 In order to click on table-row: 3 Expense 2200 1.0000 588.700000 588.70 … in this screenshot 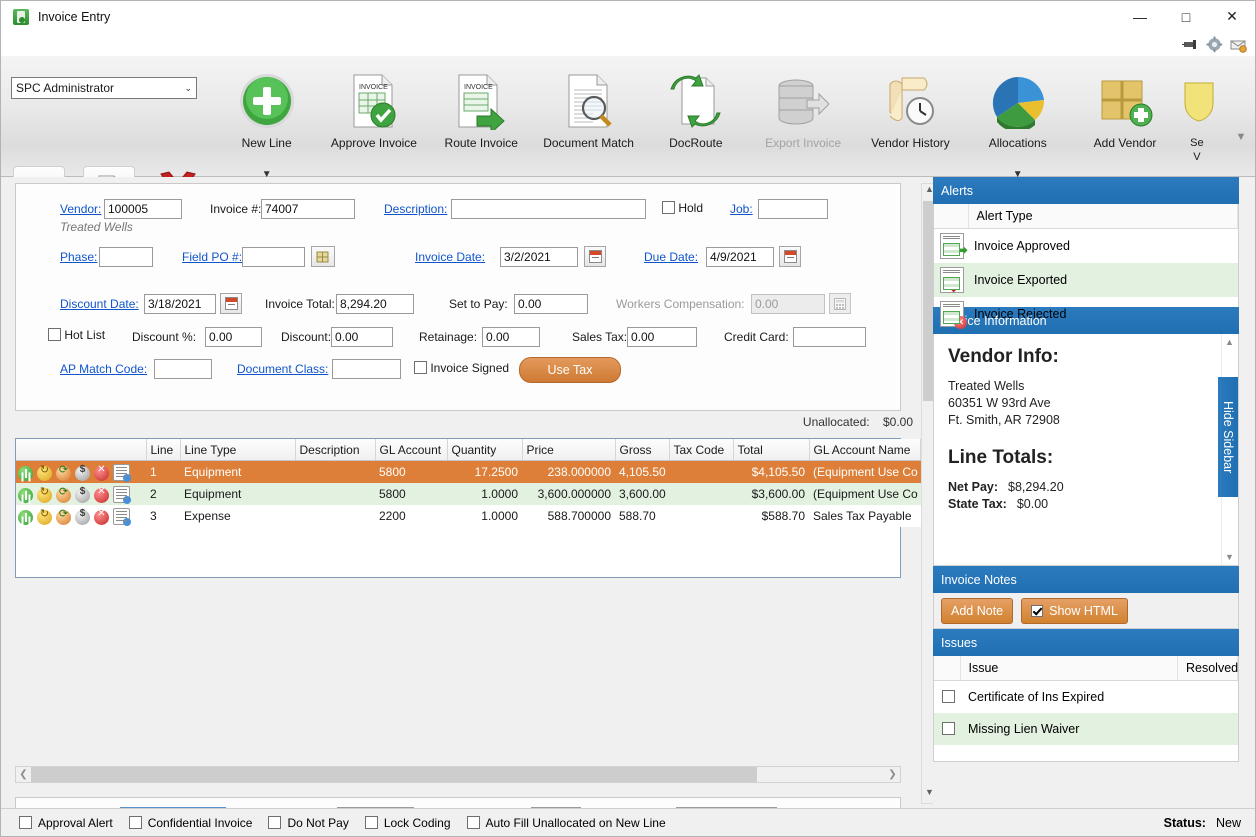, I will do `click(479, 516)`.